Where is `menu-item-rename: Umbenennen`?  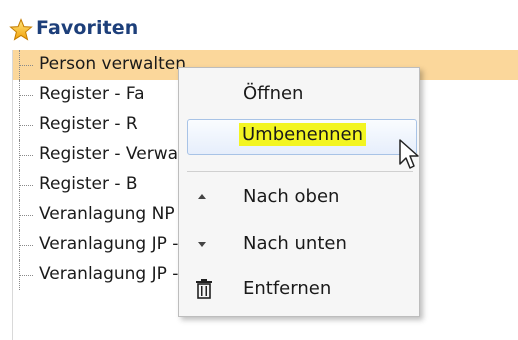 menu-item-rename: Umbenennen is located at coordinates (299, 137).